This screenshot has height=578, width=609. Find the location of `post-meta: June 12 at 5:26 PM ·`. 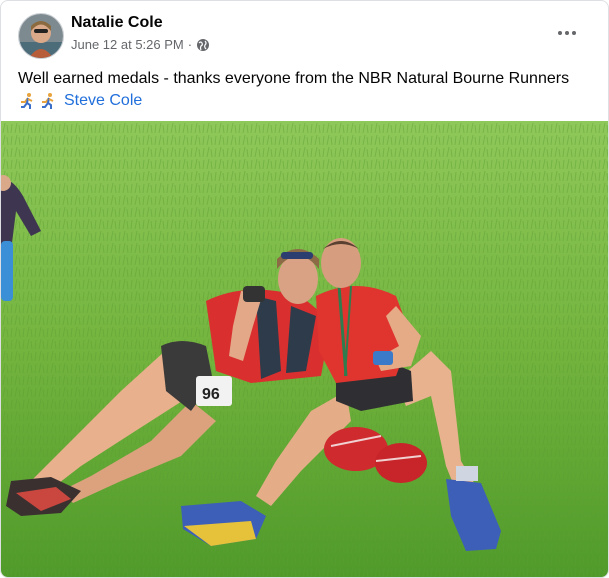

post-meta: June 12 at 5:26 PM · is located at coordinates (140, 44).